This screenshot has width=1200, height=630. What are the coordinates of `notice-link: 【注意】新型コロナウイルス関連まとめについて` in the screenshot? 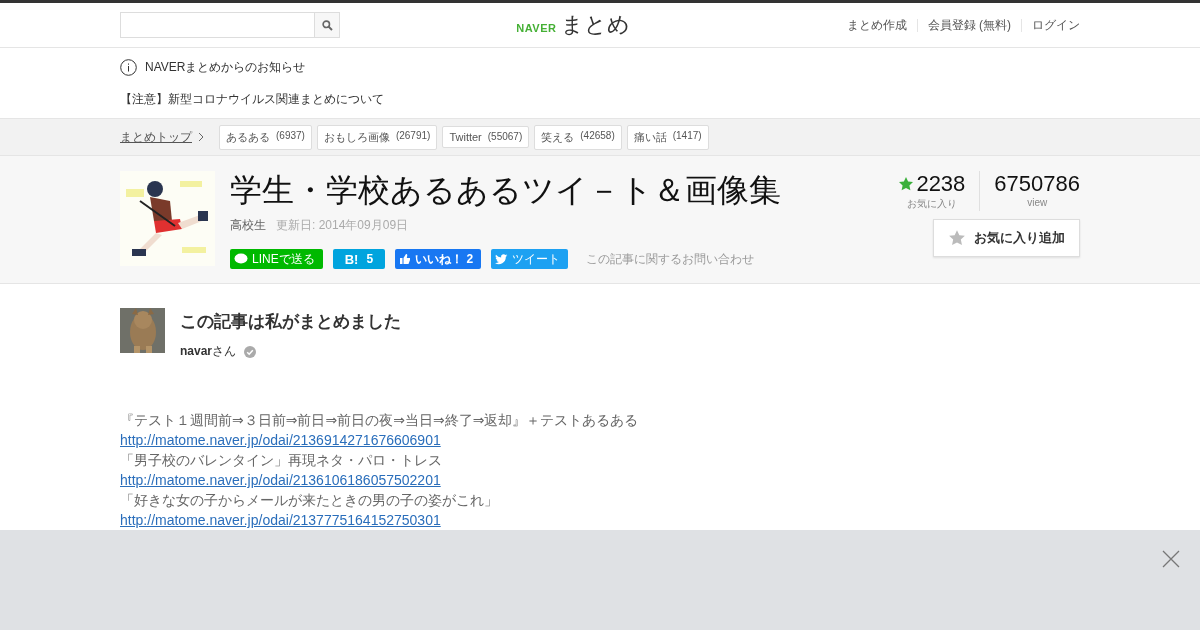 It's located at (600, 99).